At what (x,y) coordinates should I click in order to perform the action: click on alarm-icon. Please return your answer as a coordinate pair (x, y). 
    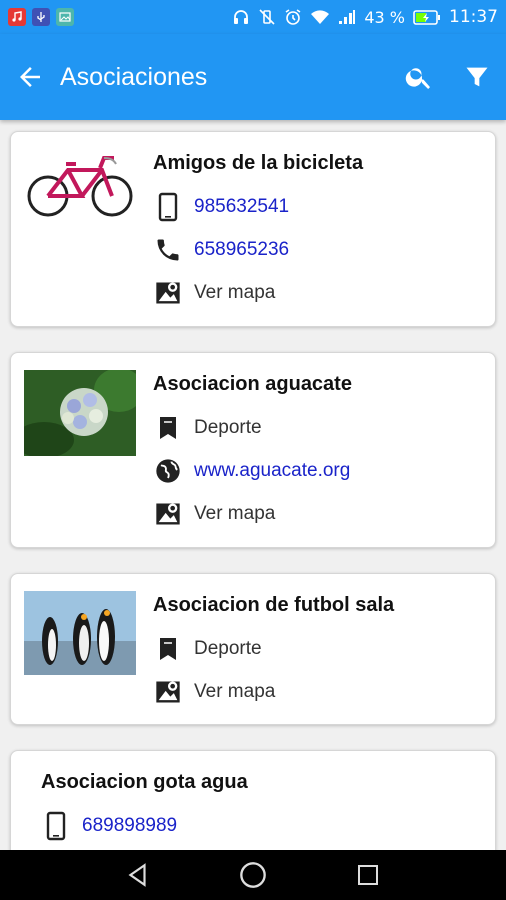
    Looking at the image, I should click on (293, 17).